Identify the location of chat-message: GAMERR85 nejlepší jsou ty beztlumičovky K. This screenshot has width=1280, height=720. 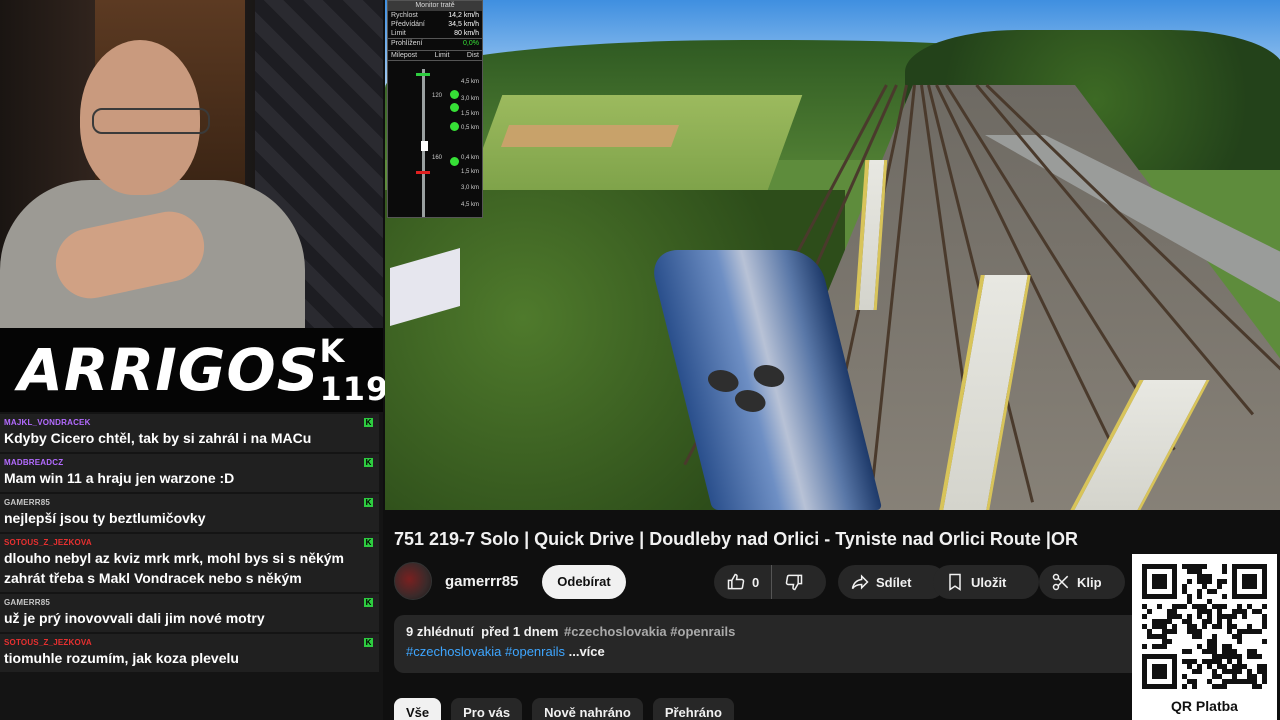
(189, 513).